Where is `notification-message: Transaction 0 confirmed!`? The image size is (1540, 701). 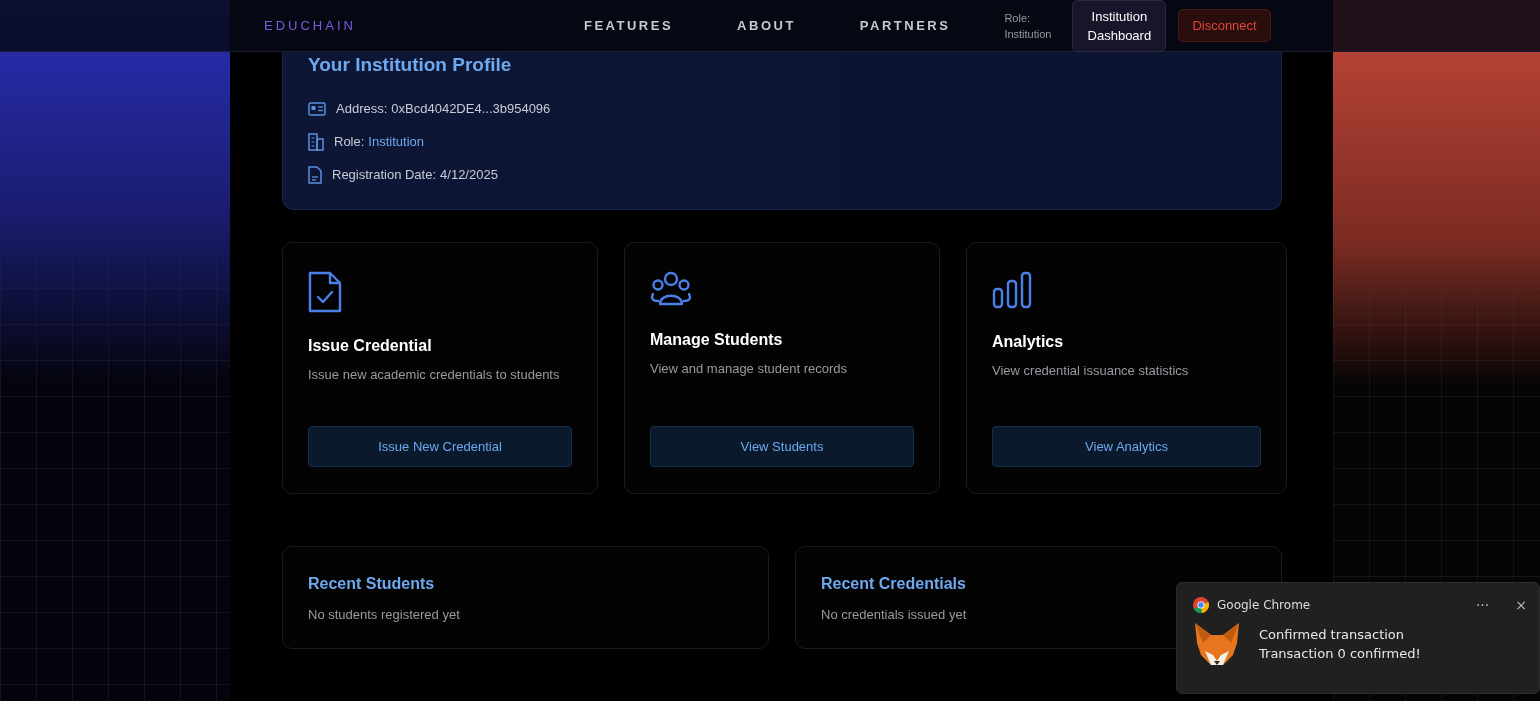
notification-message: Transaction 0 confirmed! is located at coordinates (1340, 653).